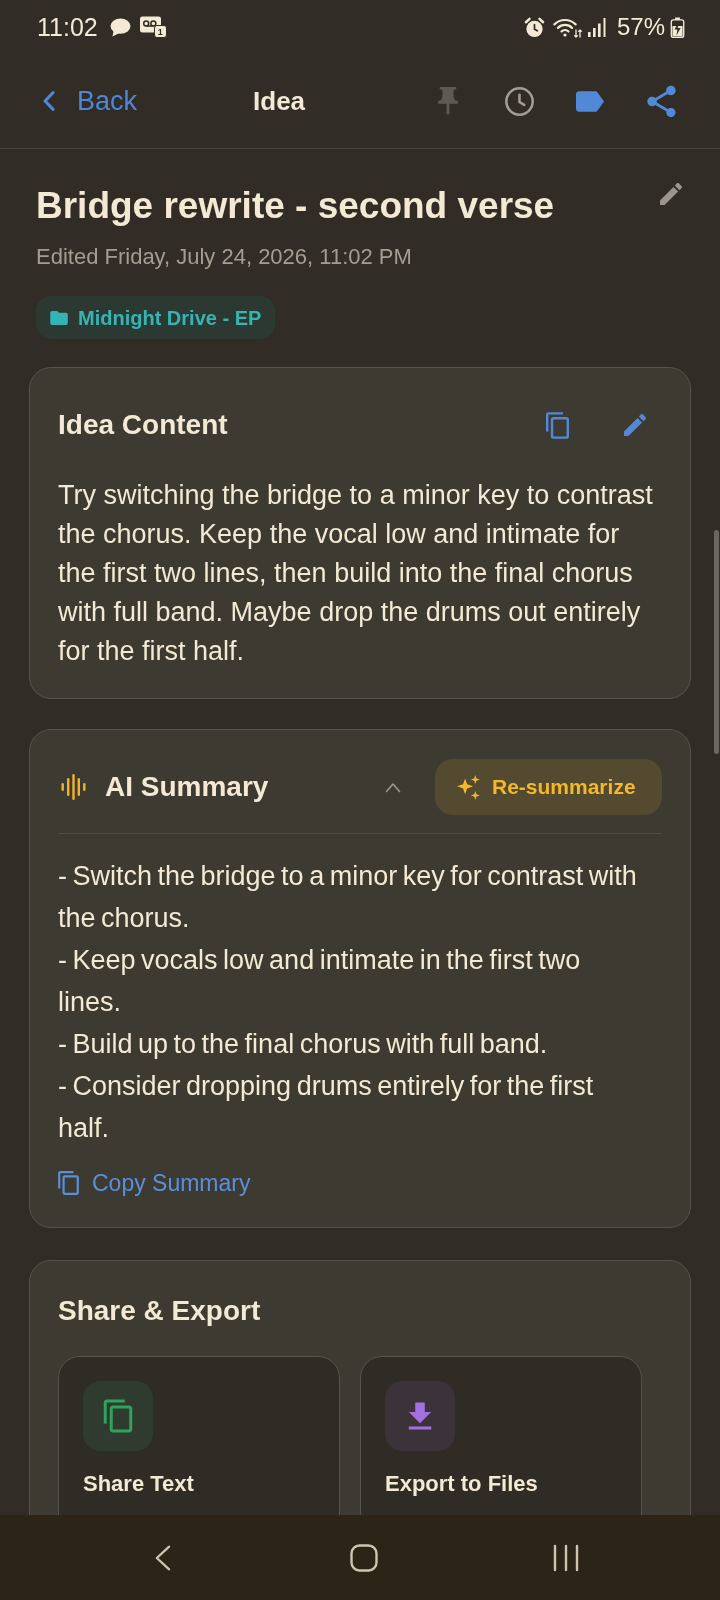  What do you see at coordinates (566, 1557) in the screenshot?
I see `recent-apps-icon` at bounding box center [566, 1557].